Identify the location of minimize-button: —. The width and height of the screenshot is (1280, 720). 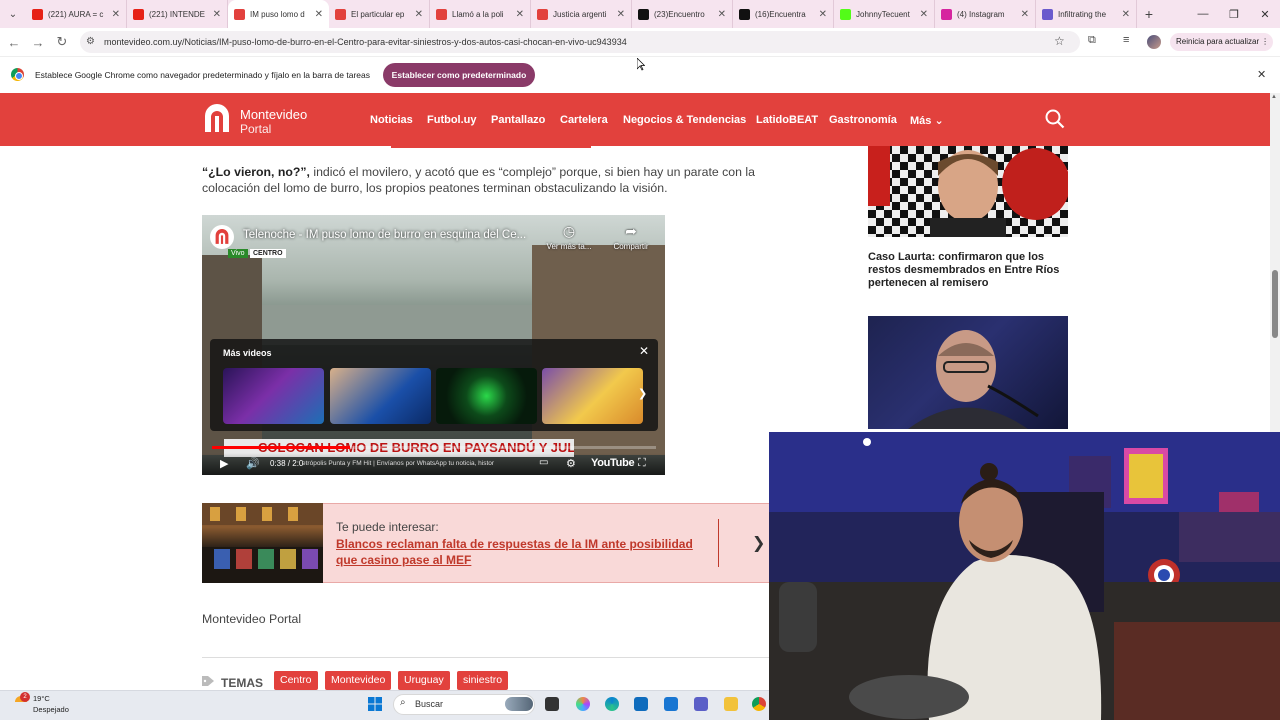
(1203, 14).